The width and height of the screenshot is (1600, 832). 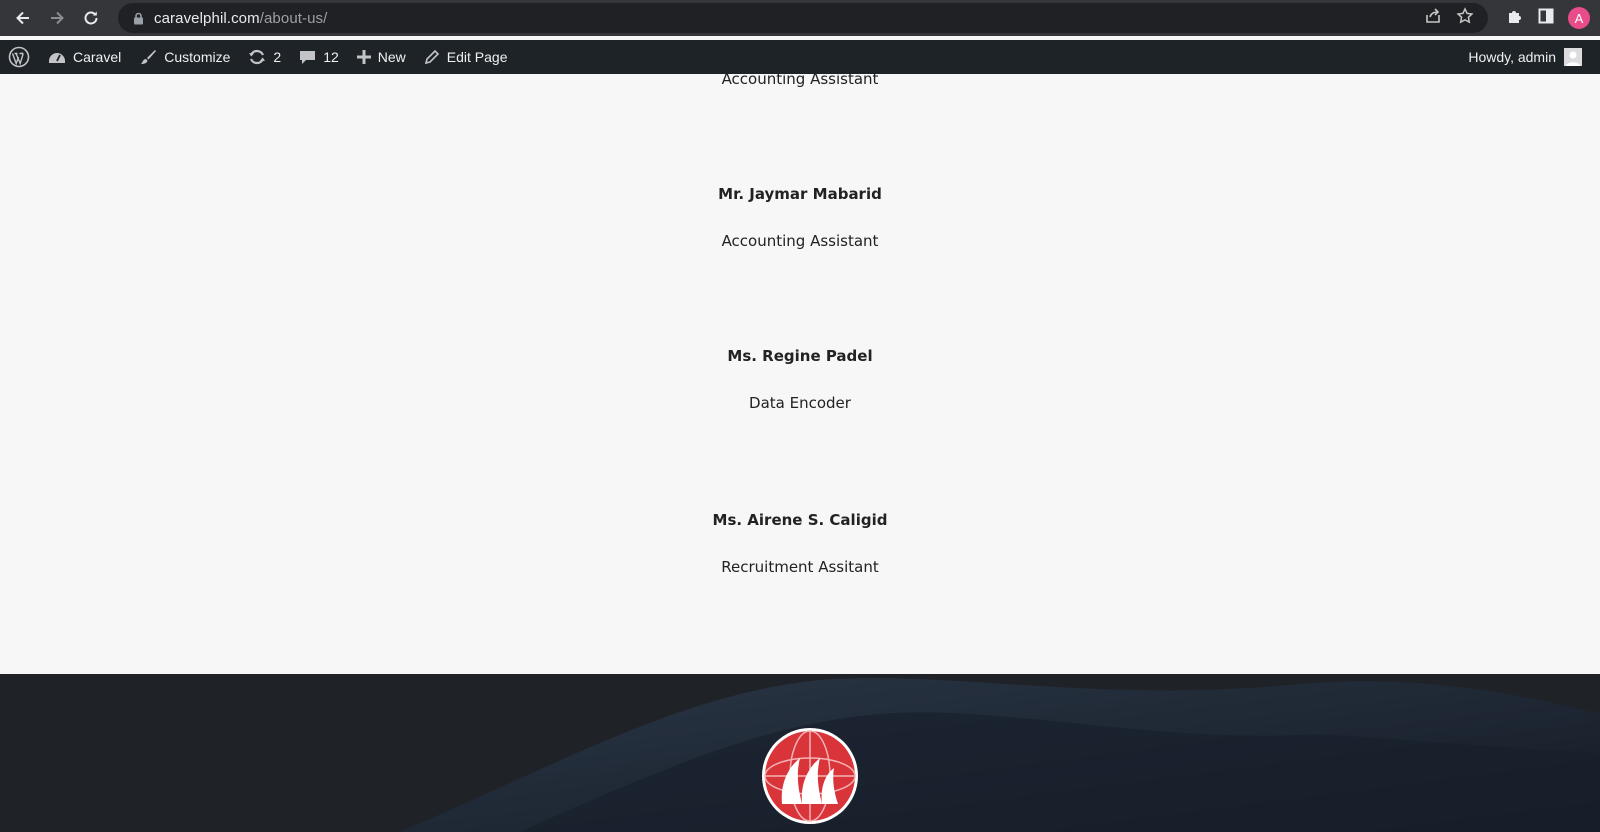 What do you see at coordinates (331, 57) in the screenshot?
I see `comments-count: 12` at bounding box center [331, 57].